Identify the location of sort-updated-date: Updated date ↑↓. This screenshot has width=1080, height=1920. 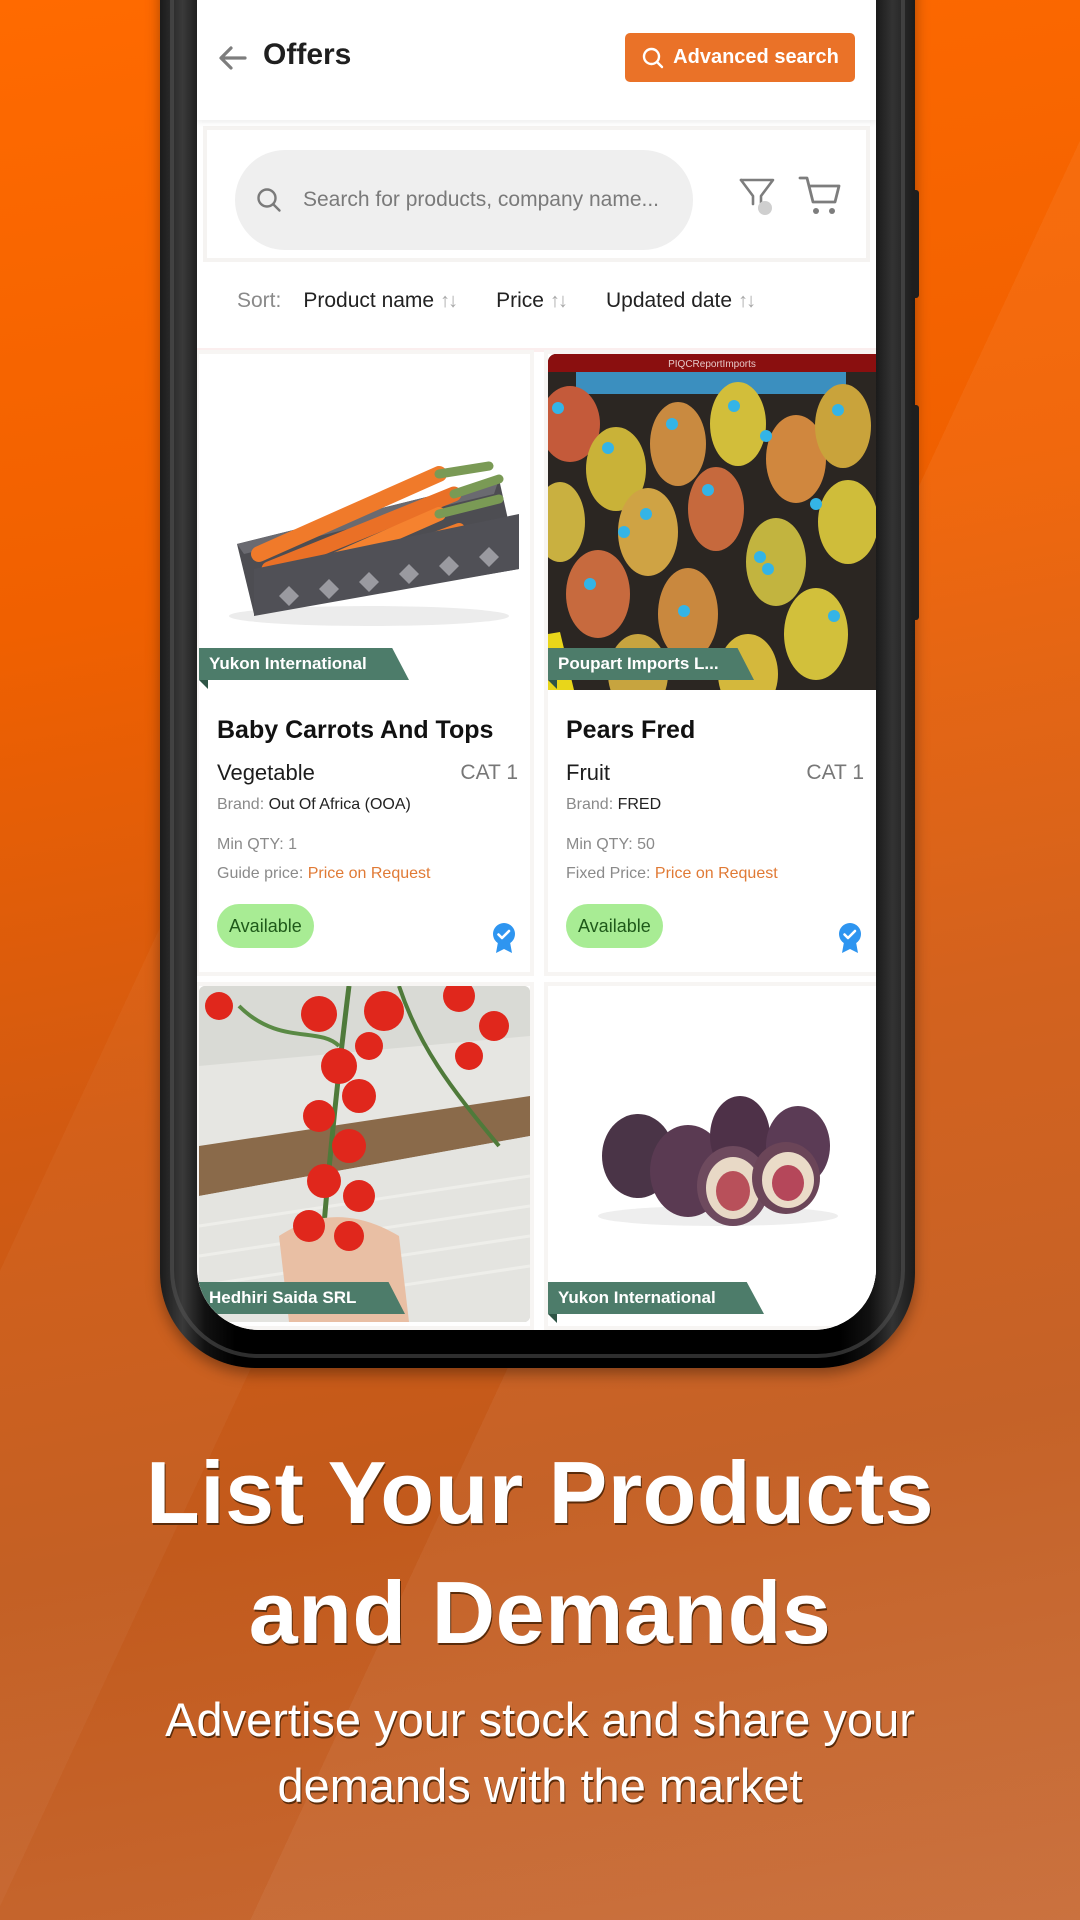
(681, 301).